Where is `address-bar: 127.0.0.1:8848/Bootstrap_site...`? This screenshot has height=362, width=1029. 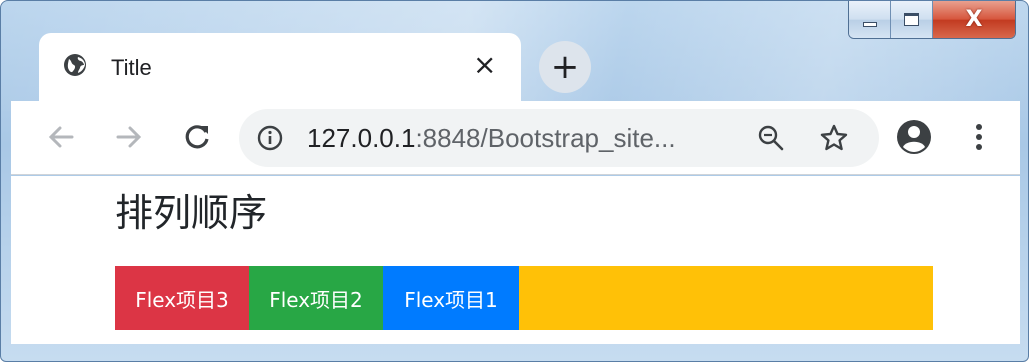
address-bar: 127.0.0.1:8848/Bootstrap_site... is located at coordinates (559, 138).